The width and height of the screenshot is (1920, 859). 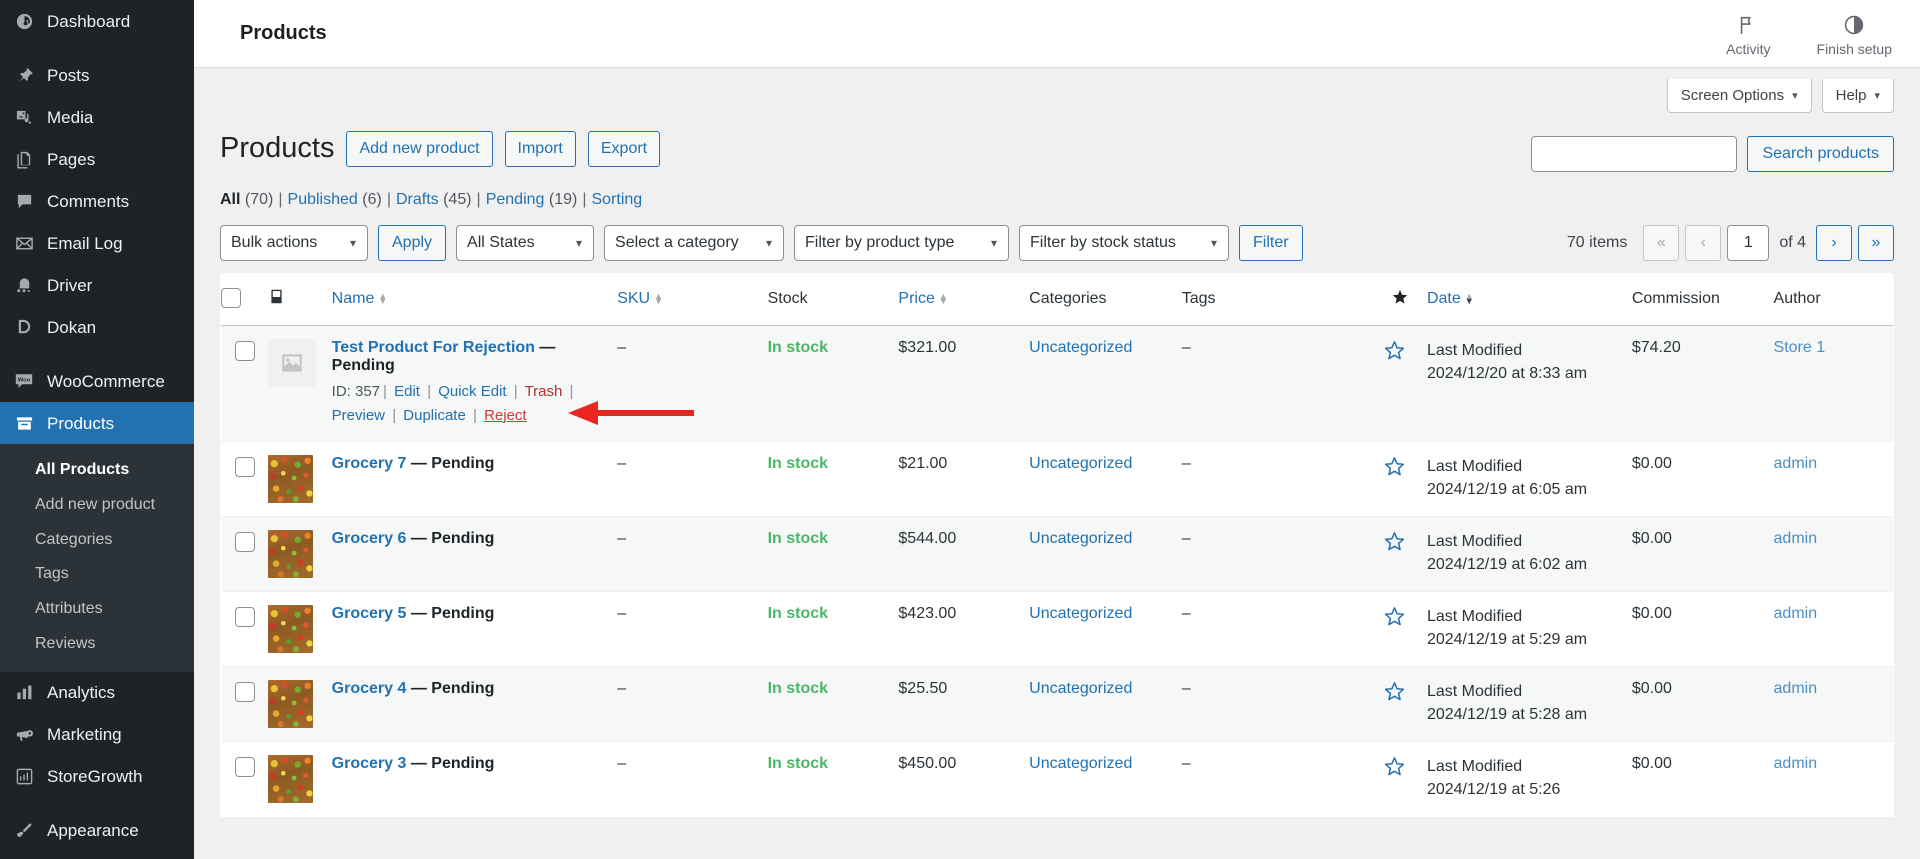 What do you see at coordinates (902, 242) in the screenshot?
I see `product-type-select: Filter by product type ▾` at bounding box center [902, 242].